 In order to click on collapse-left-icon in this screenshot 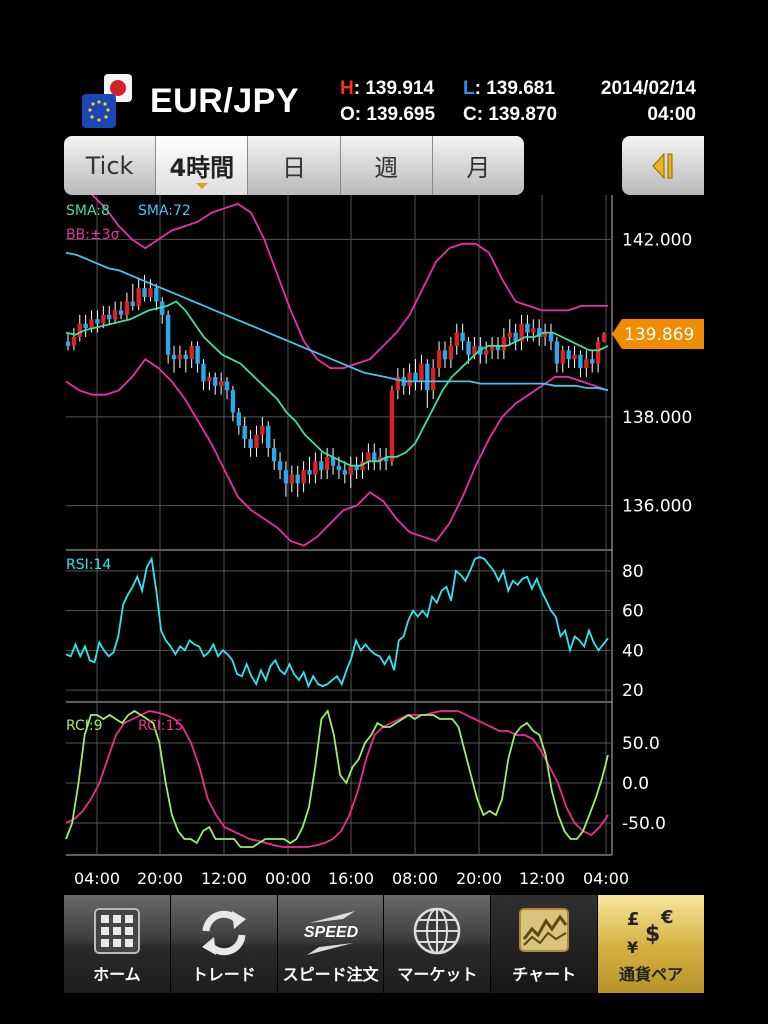, I will do `click(662, 165)`.